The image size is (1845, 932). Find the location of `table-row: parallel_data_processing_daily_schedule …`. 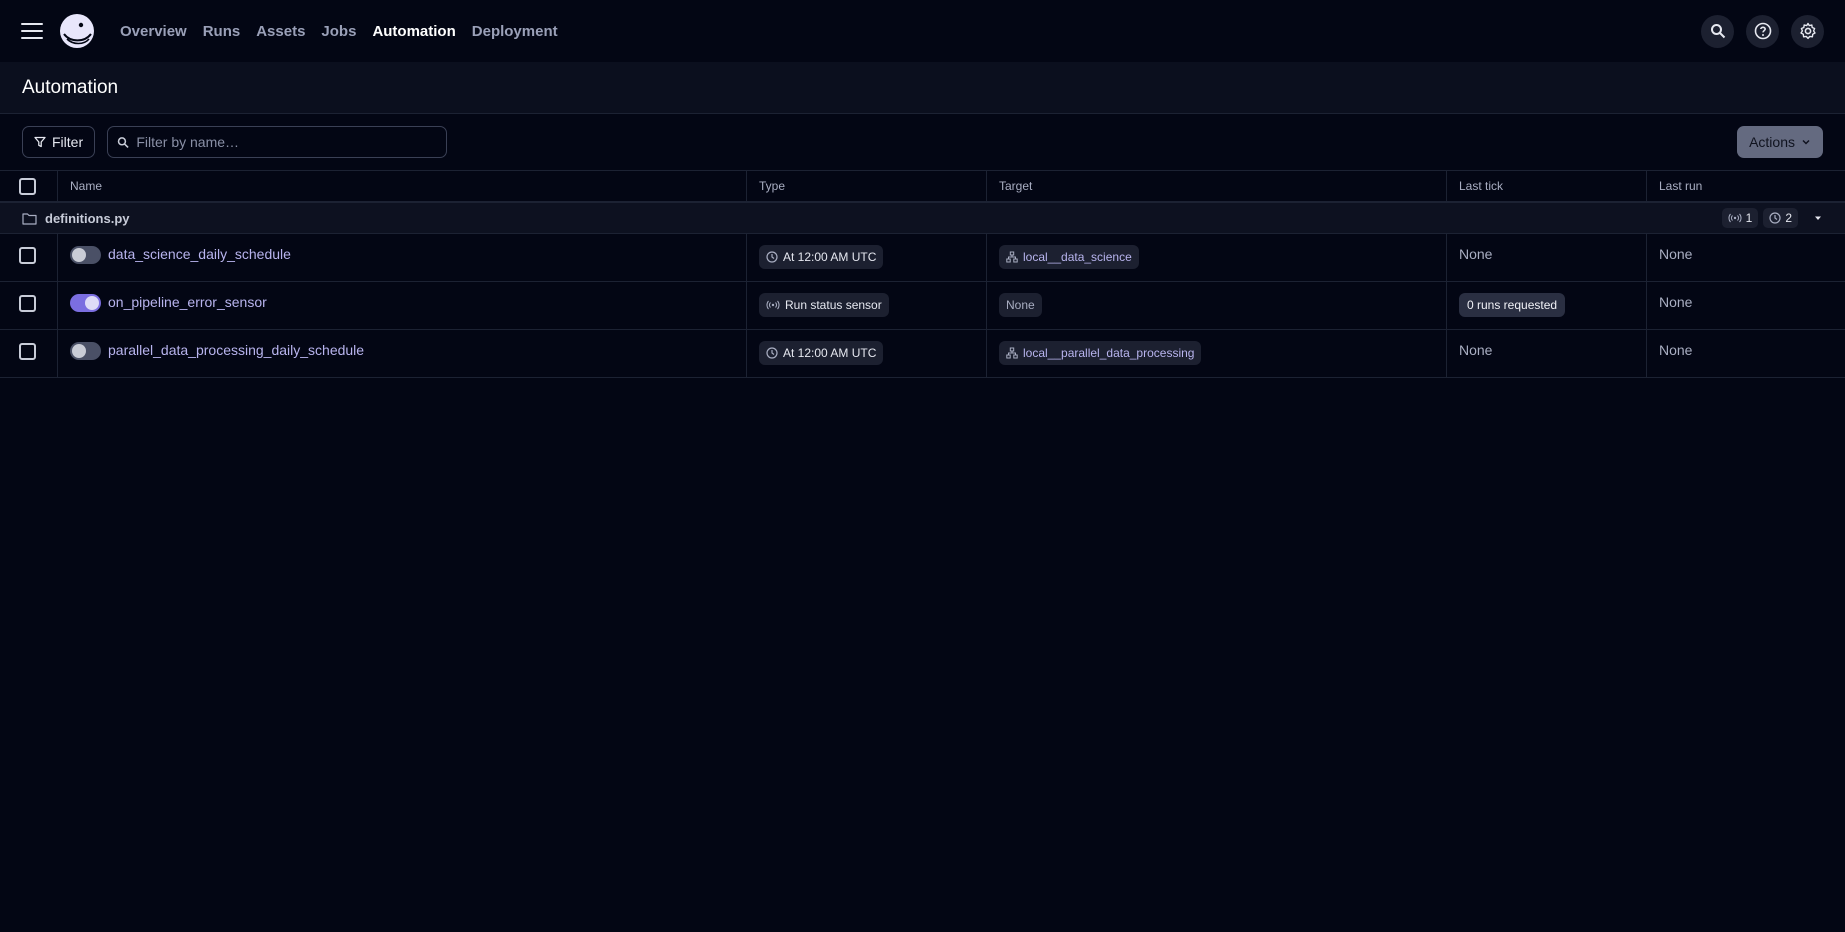

table-row: parallel_data_processing_daily_schedule … is located at coordinates (922, 354).